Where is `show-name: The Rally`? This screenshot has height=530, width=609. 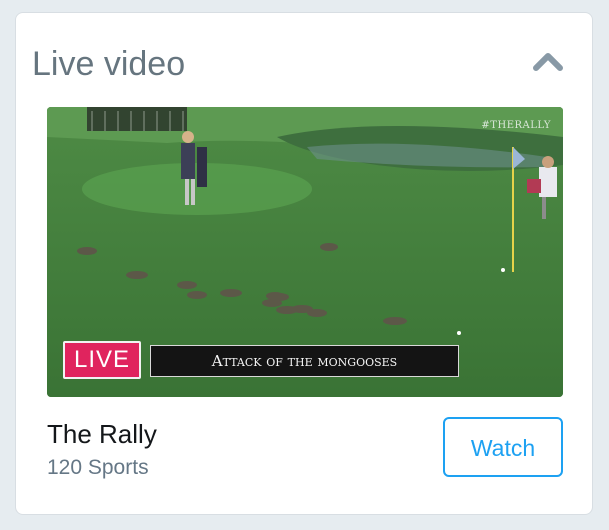 show-name: The Rally is located at coordinates (102, 434).